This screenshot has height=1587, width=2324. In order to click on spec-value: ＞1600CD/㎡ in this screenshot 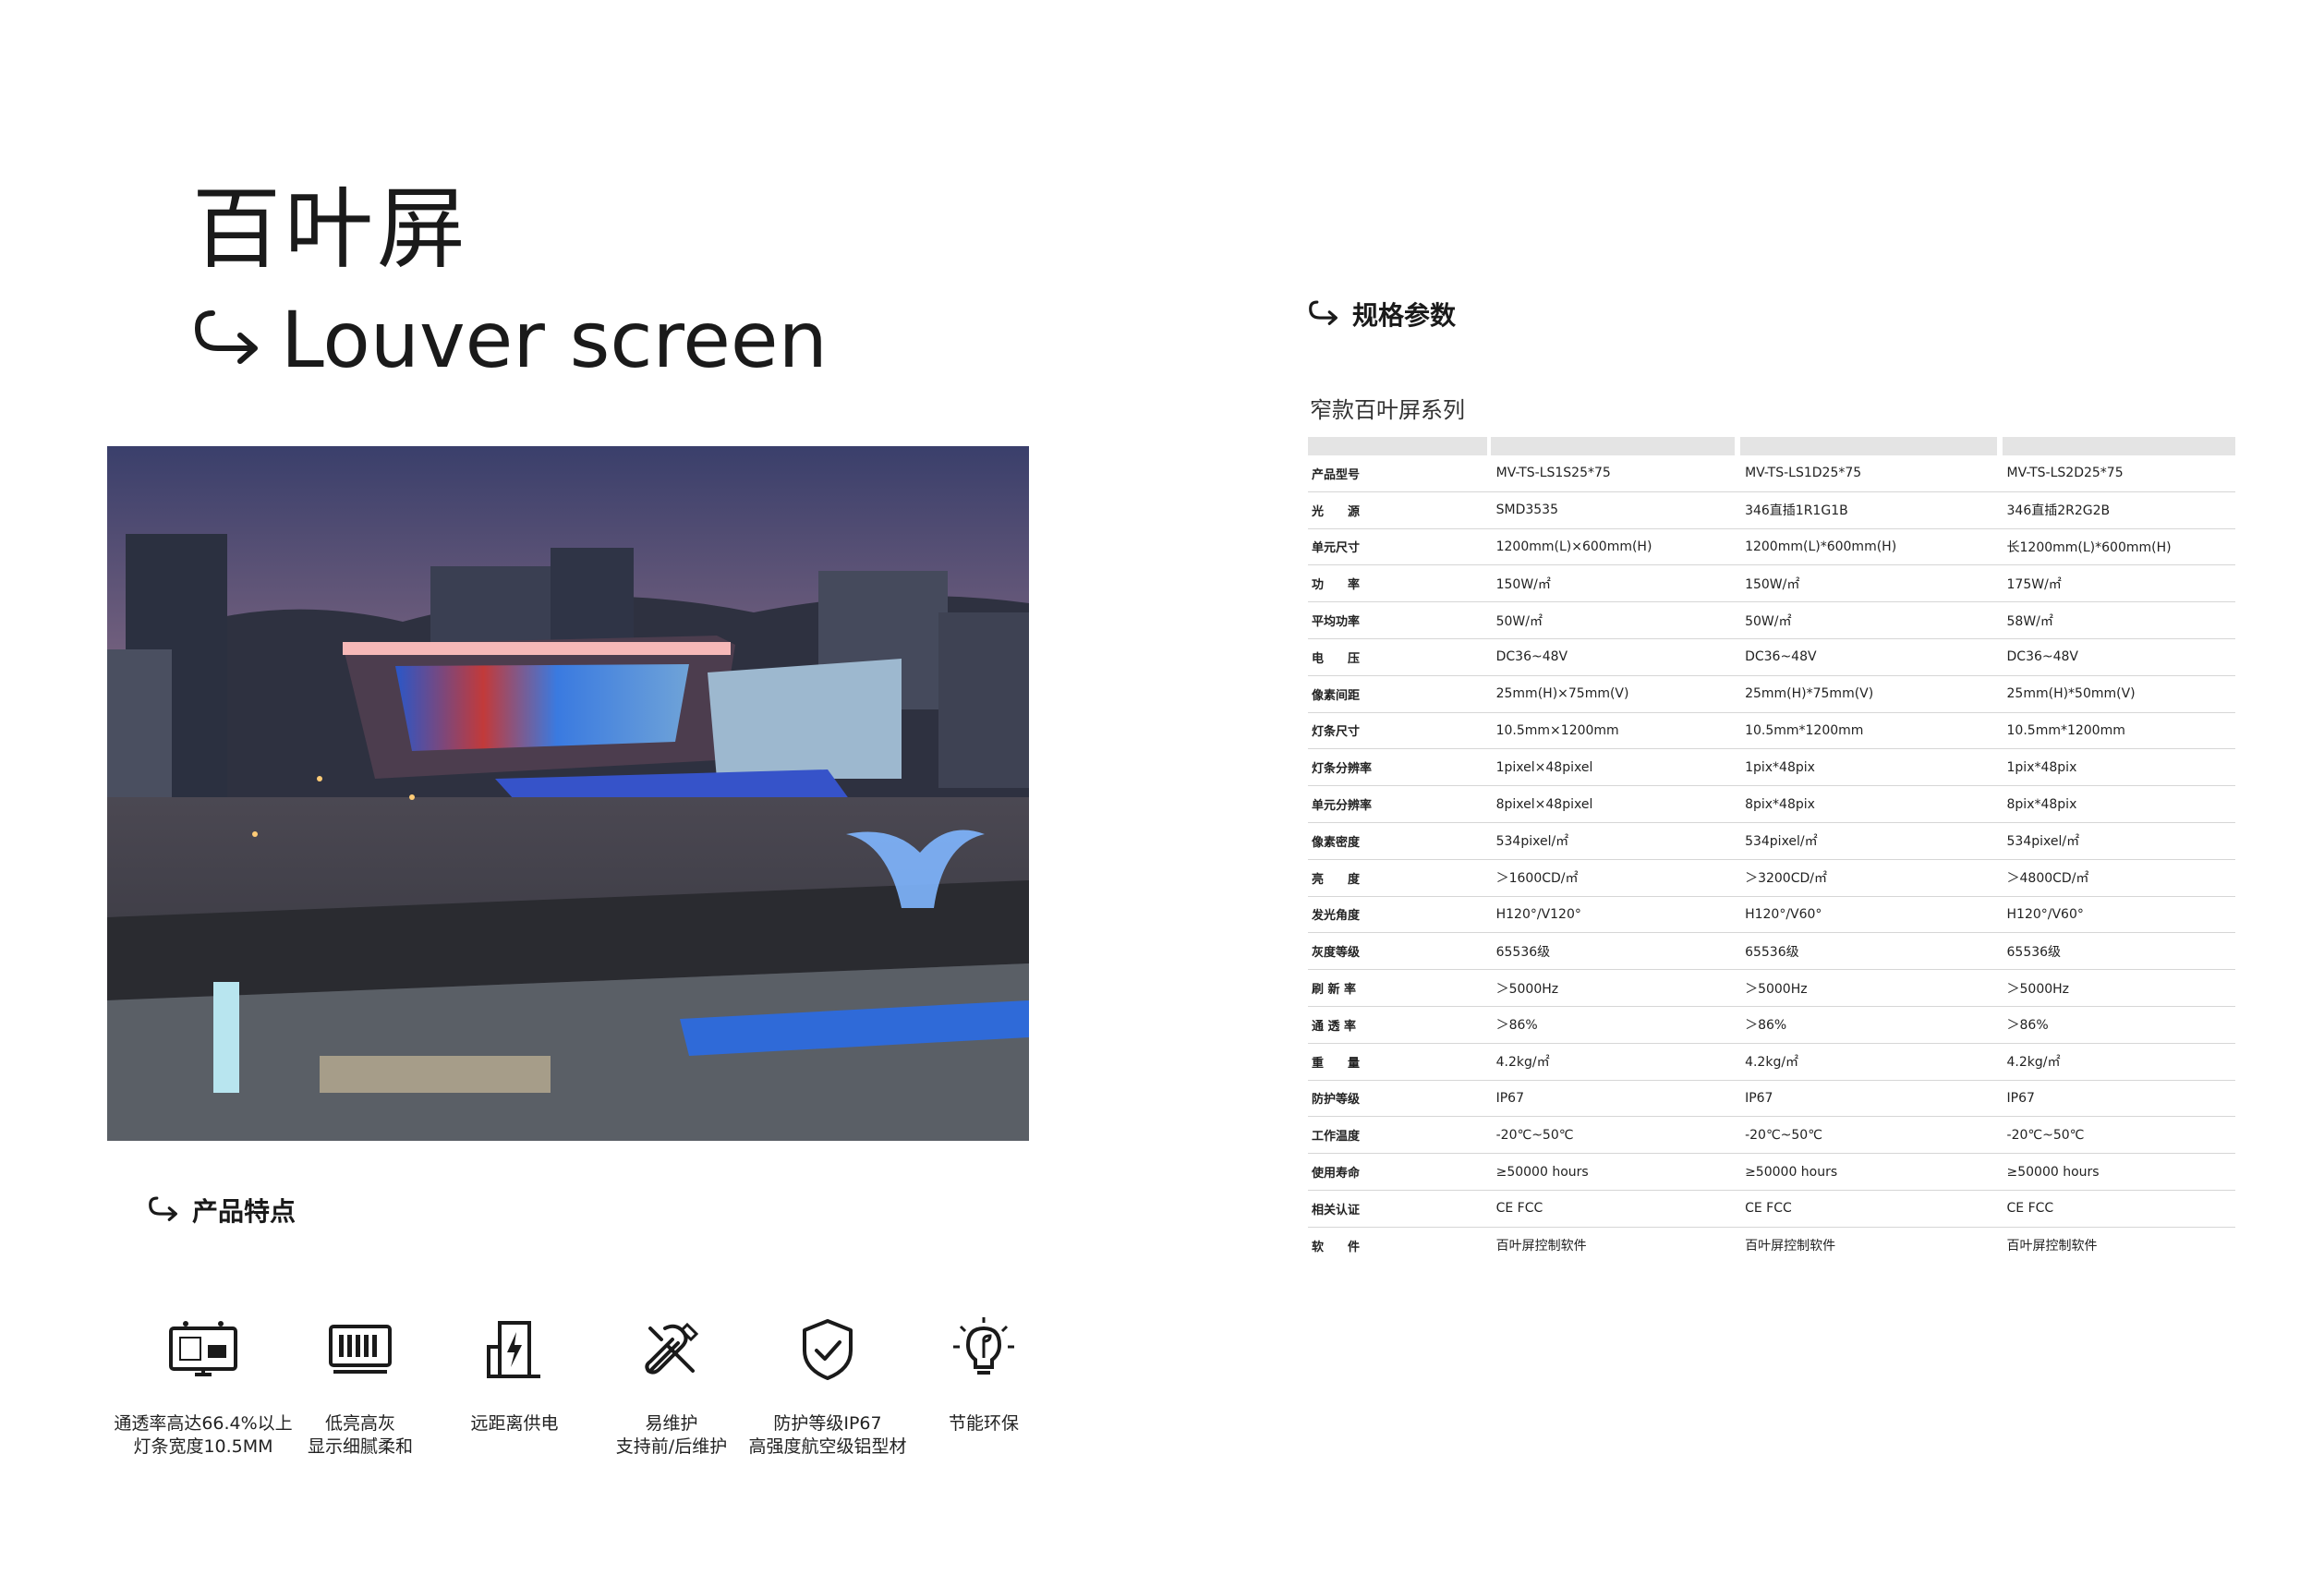, I will do `click(1537, 879)`.